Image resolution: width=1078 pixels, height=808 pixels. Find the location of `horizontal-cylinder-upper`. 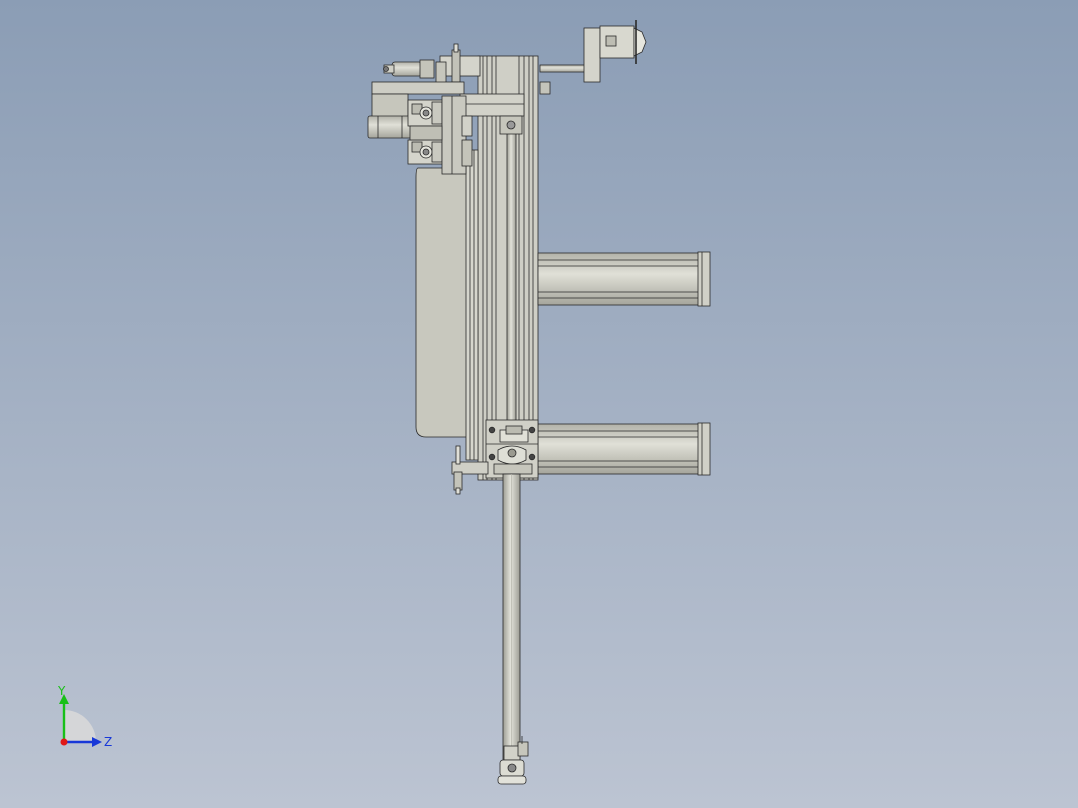

horizontal-cylinder-upper is located at coordinates (624, 279).